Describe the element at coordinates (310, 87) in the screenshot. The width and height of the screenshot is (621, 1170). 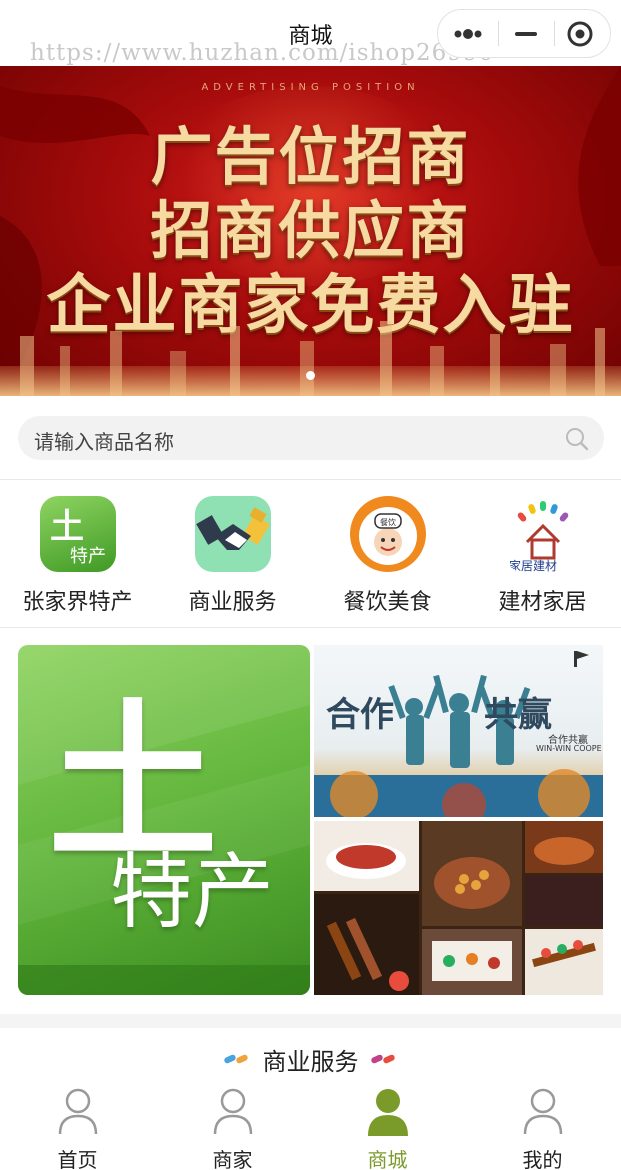
I see `banner-subtitle: ADVERTISING POSITION` at that location.